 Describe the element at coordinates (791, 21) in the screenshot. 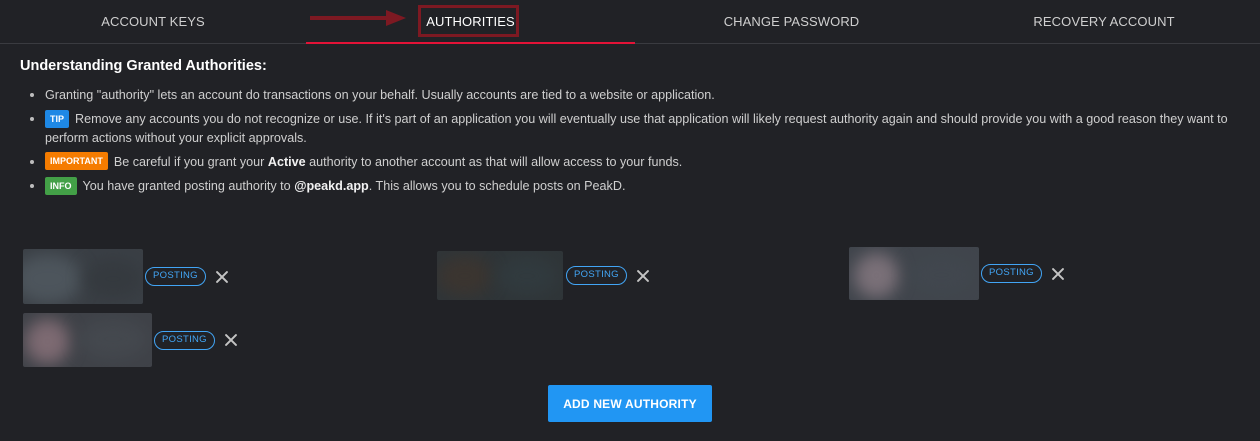

I see `tab-change-password: CHANGE PASSWORD` at that location.